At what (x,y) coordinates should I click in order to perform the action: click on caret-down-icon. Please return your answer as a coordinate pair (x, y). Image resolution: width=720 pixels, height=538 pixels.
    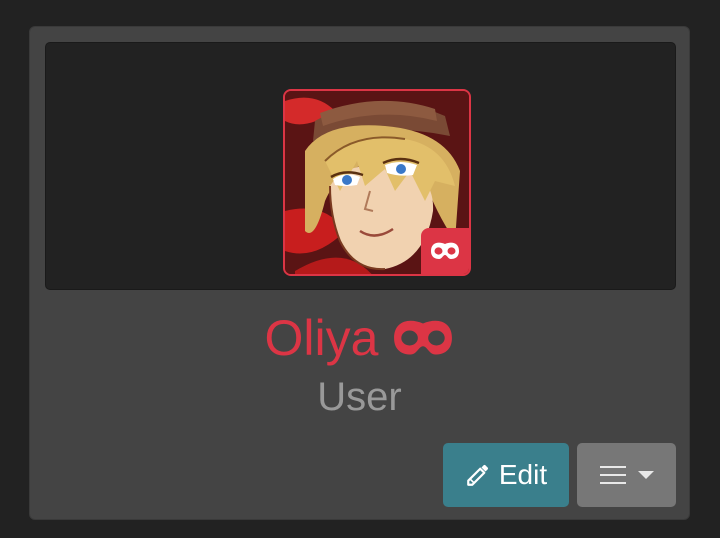
    Looking at the image, I should click on (645, 475).